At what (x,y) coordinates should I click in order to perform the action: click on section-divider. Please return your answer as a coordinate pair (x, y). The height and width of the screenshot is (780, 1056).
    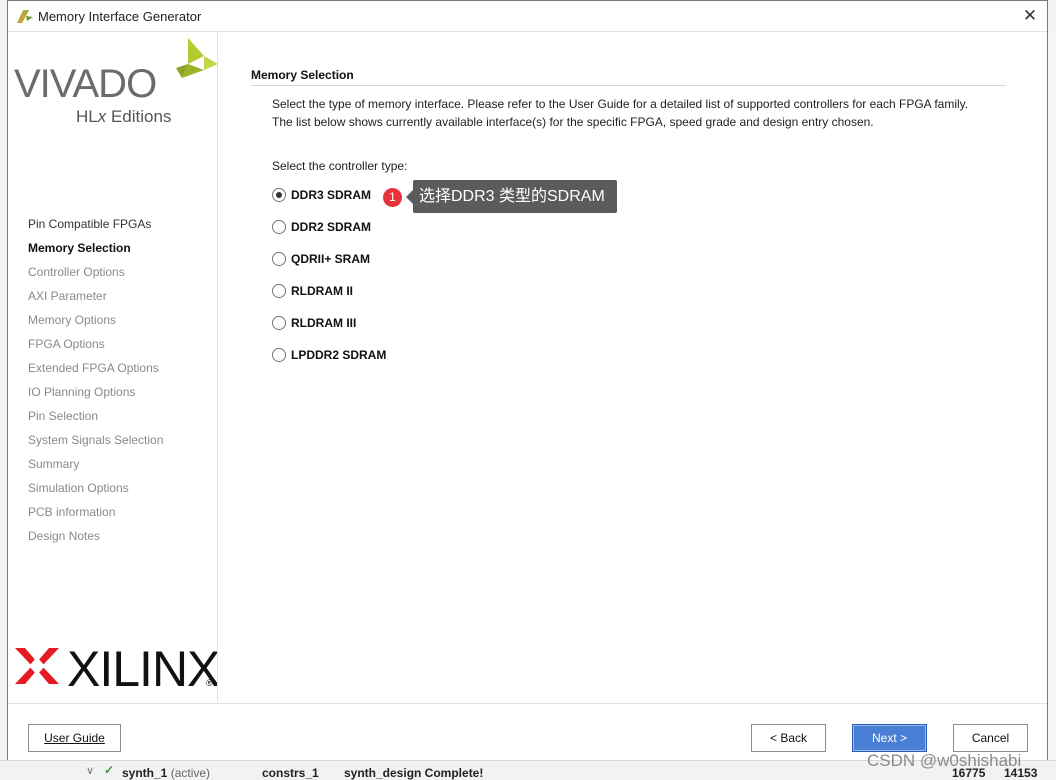
    Looking at the image, I should click on (628, 85).